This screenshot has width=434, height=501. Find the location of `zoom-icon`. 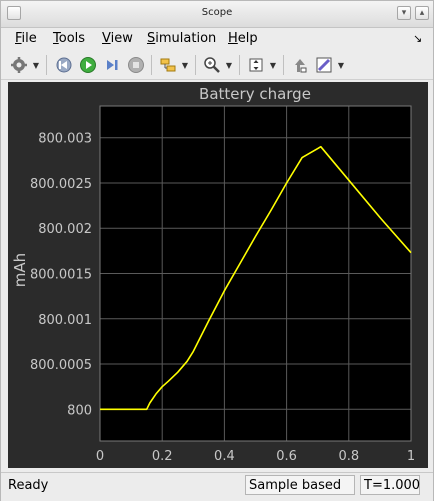

zoom-icon is located at coordinates (212, 65).